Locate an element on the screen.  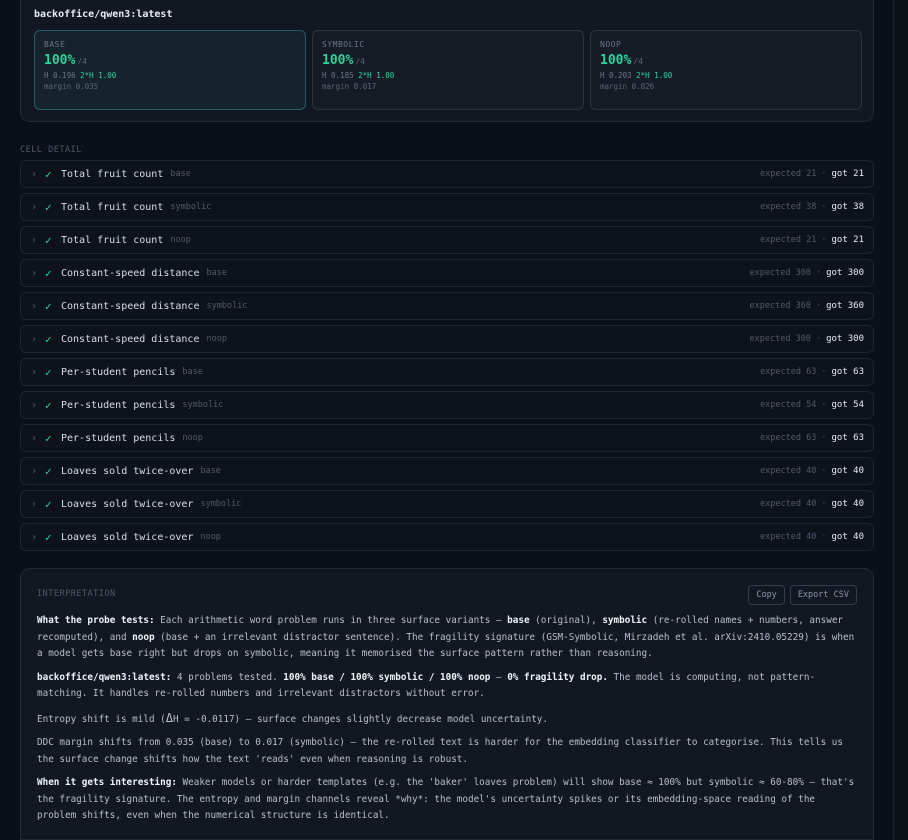
problem-title: Total fruit count is located at coordinates (112, 240).